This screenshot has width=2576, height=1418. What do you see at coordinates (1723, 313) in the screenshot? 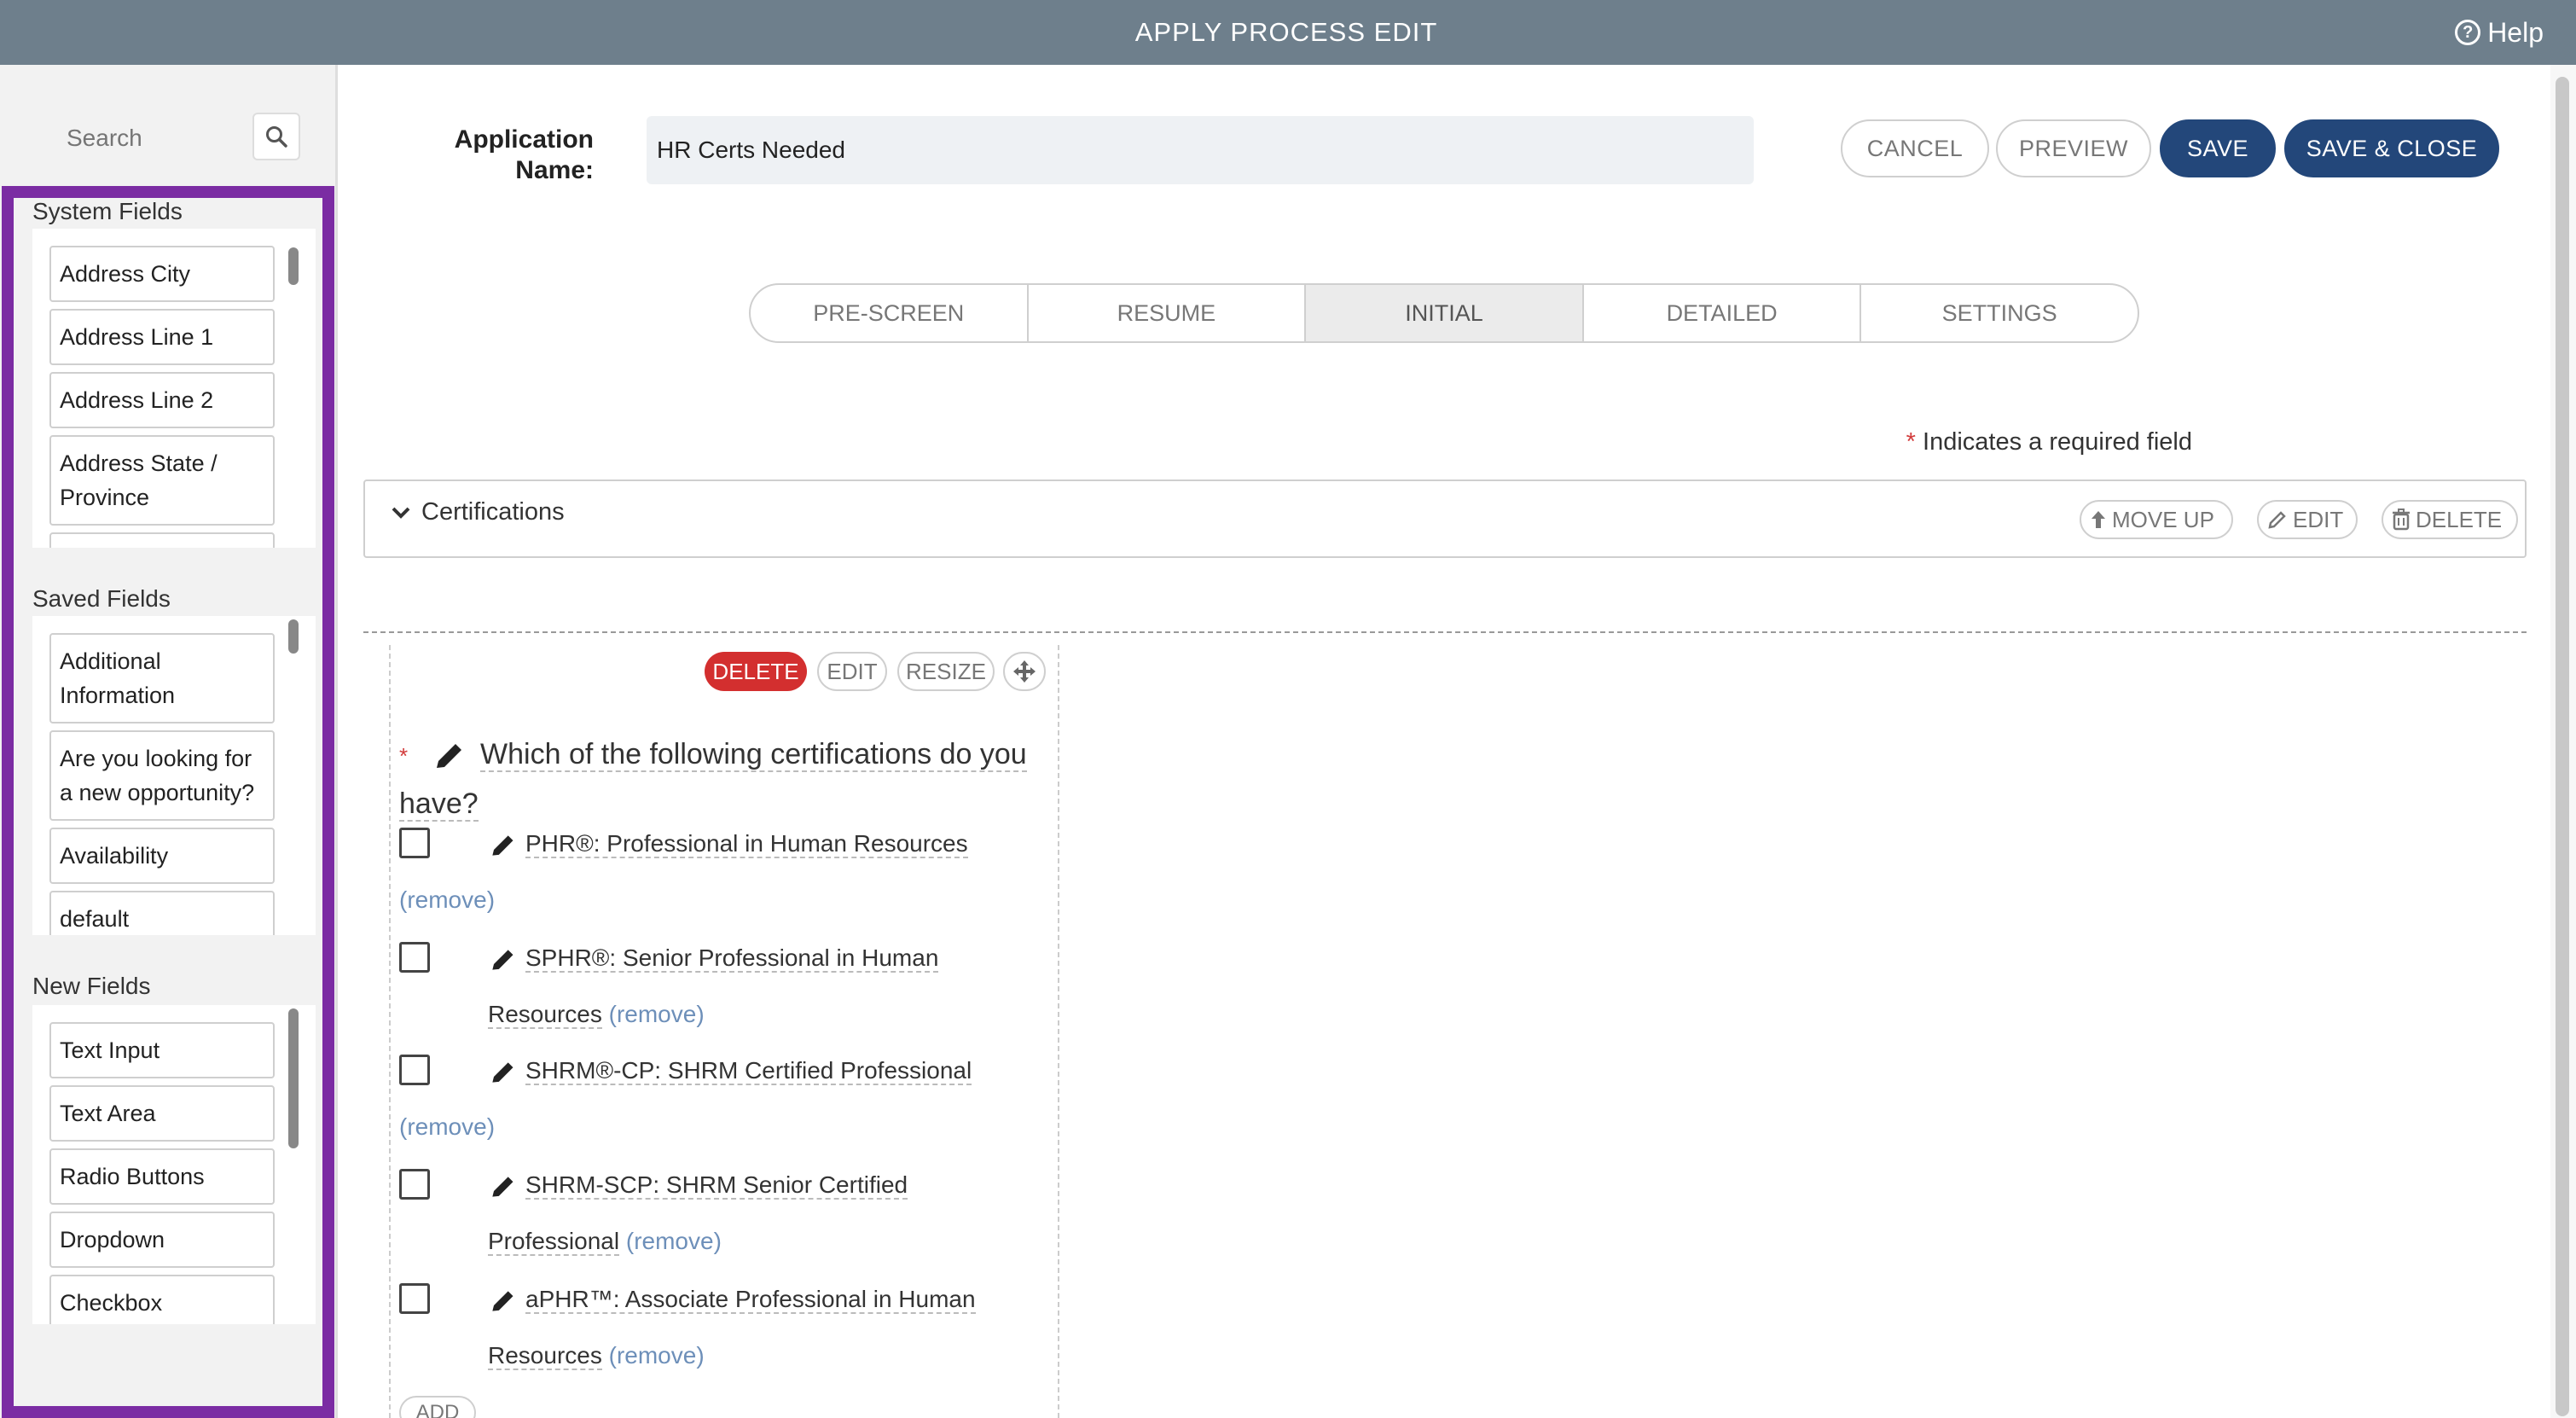
I see `tab-detailed: DETAILED` at bounding box center [1723, 313].